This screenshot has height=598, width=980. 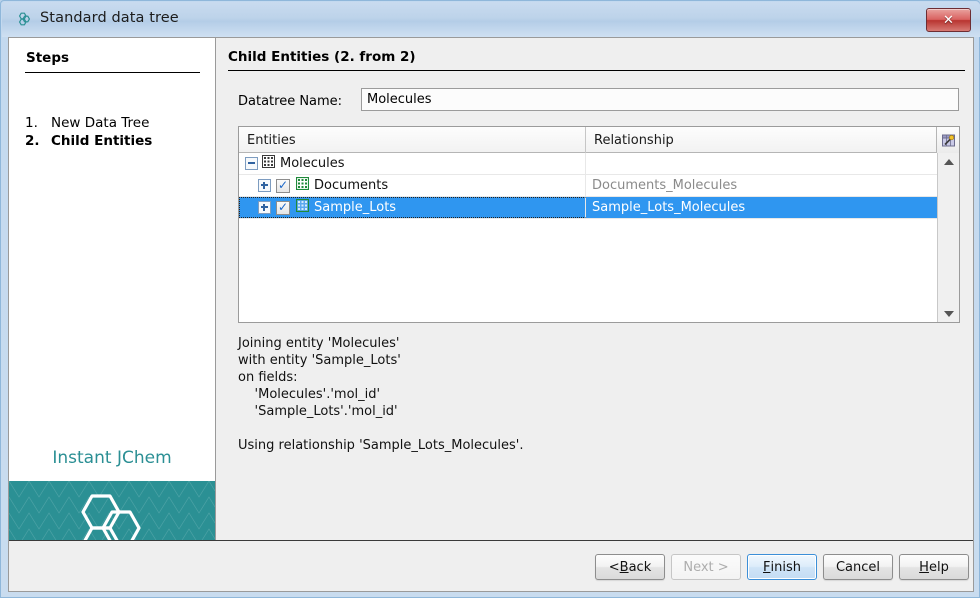 I want to click on help-button: Help, so click(x=934, y=567).